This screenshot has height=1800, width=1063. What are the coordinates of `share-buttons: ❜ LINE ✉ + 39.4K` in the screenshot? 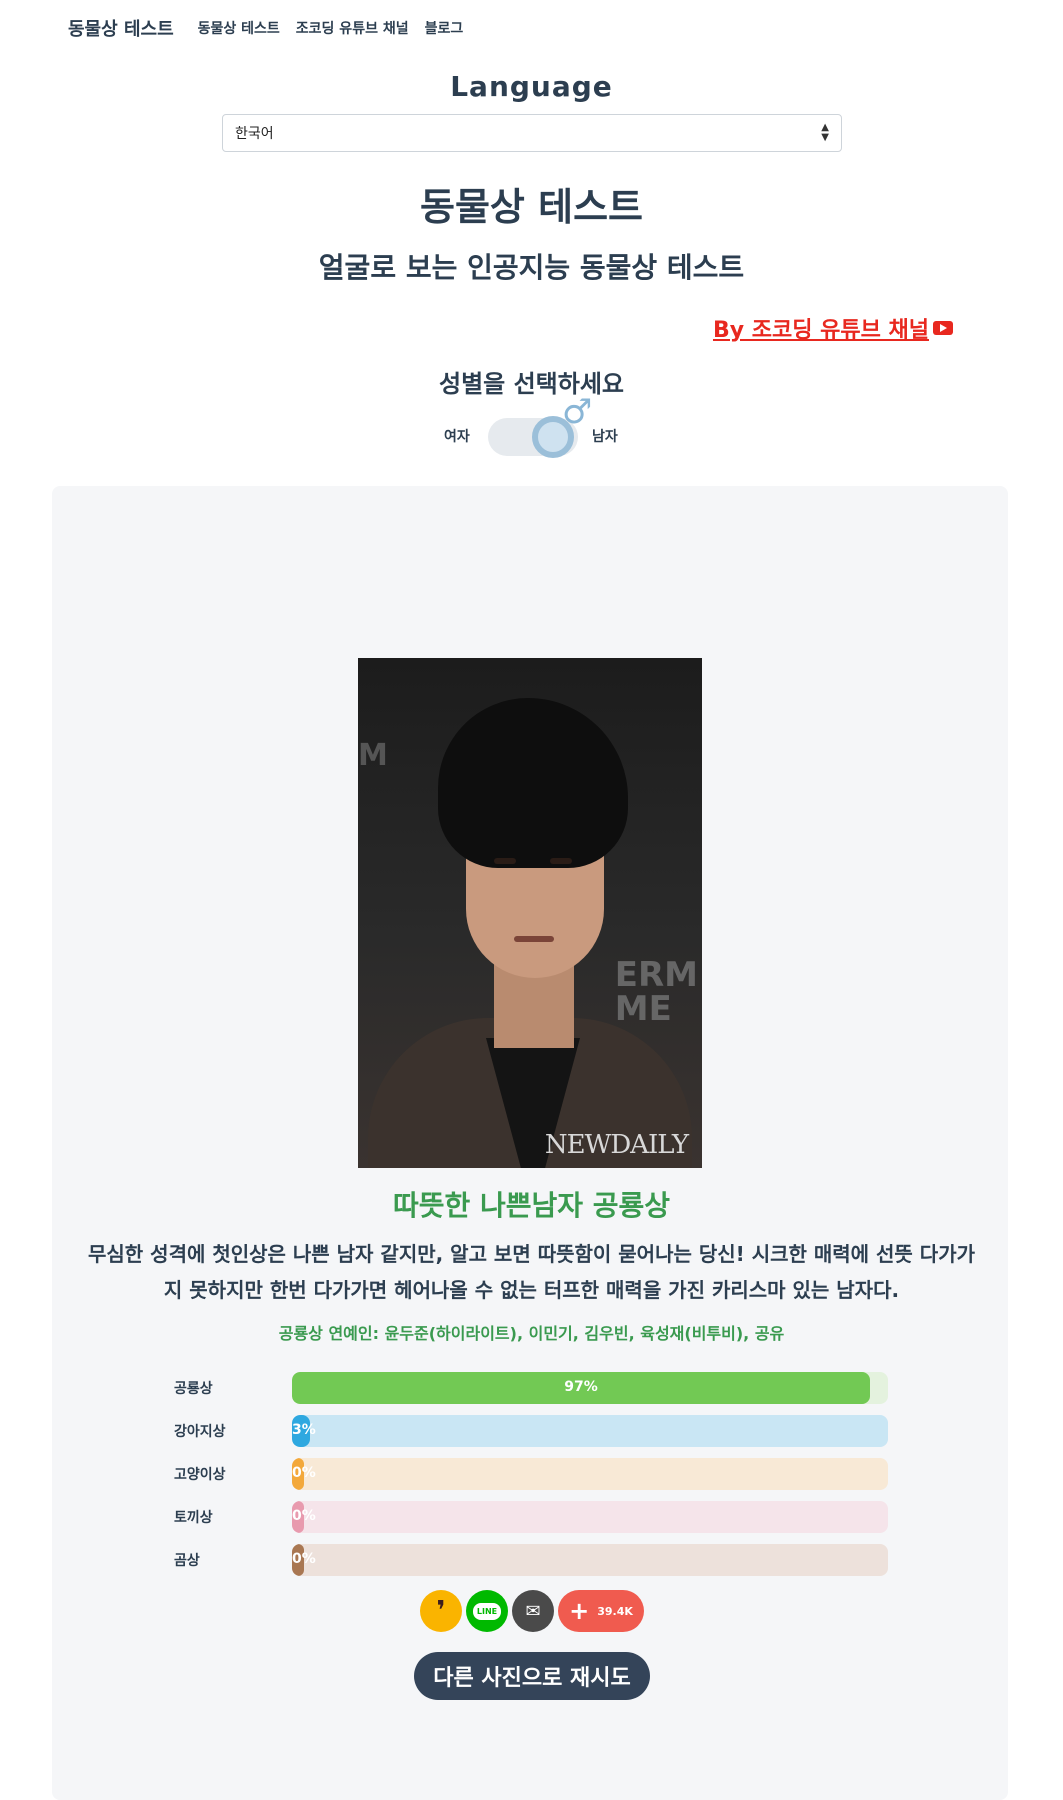 It's located at (532, 1611).